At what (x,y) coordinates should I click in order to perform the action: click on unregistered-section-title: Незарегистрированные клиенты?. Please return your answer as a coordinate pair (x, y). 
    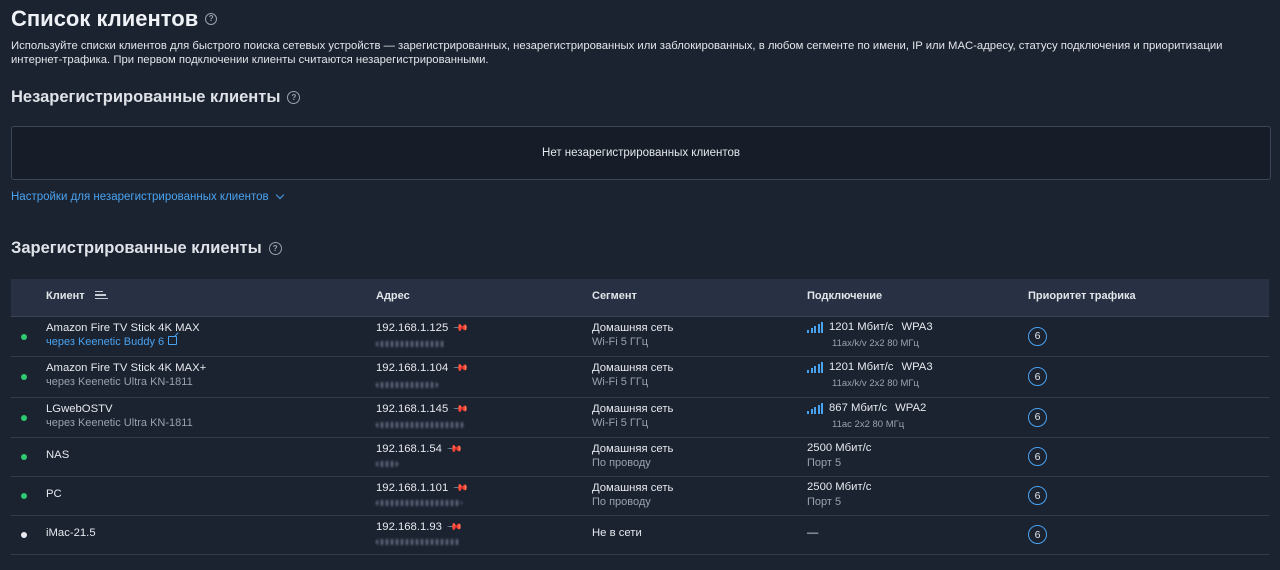
    Looking at the image, I should click on (156, 97).